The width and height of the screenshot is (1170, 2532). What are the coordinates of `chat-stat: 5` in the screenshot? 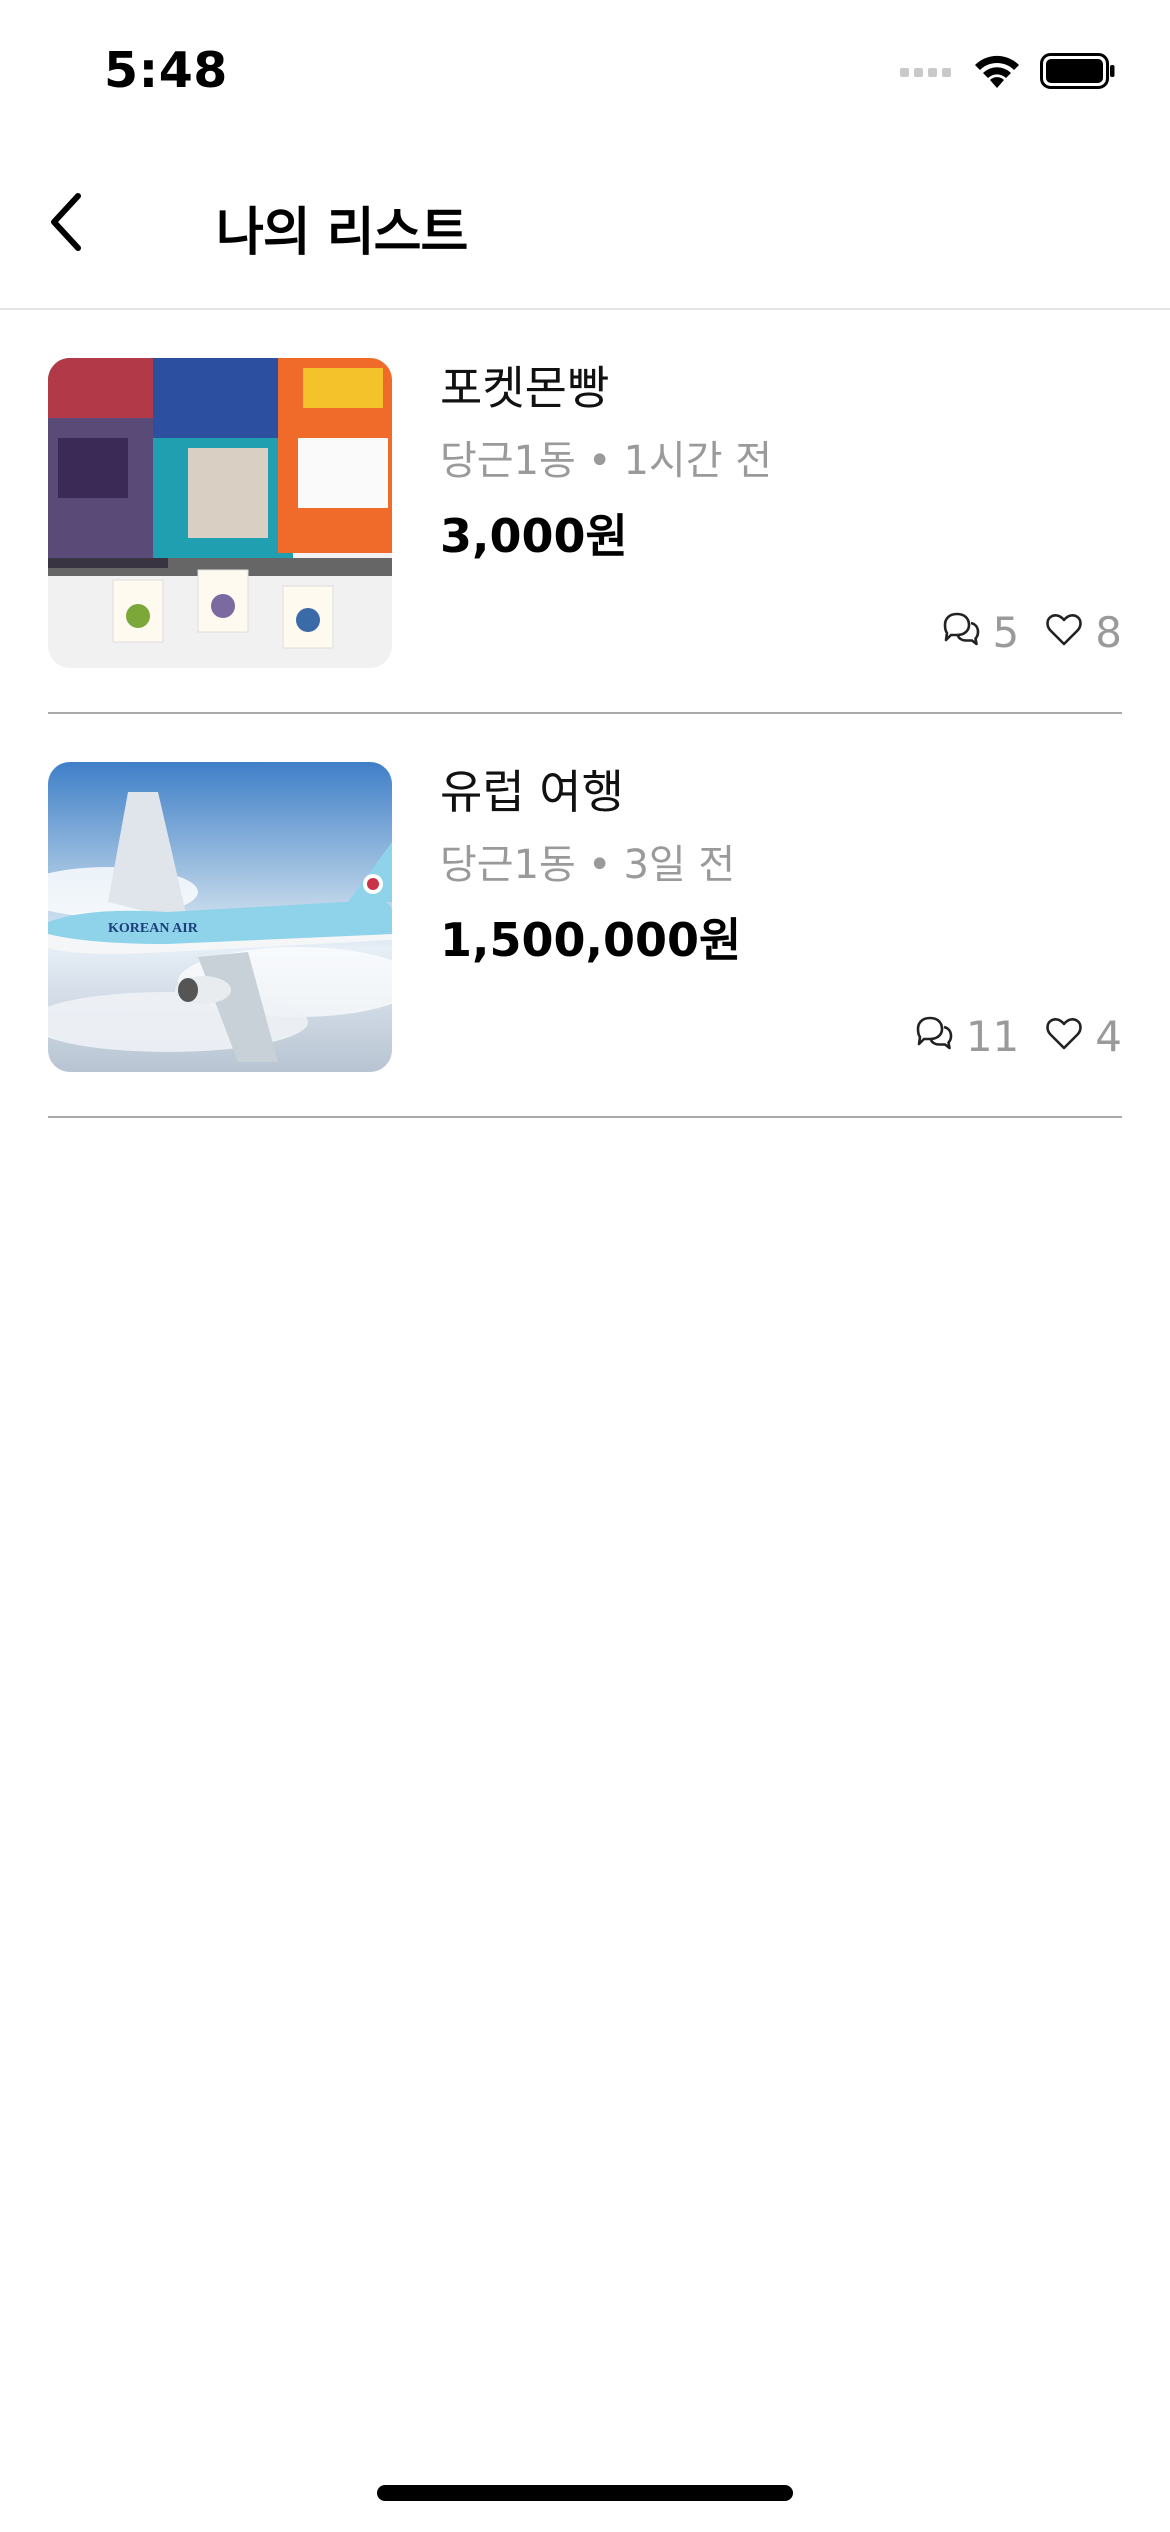 It's located at (980, 632).